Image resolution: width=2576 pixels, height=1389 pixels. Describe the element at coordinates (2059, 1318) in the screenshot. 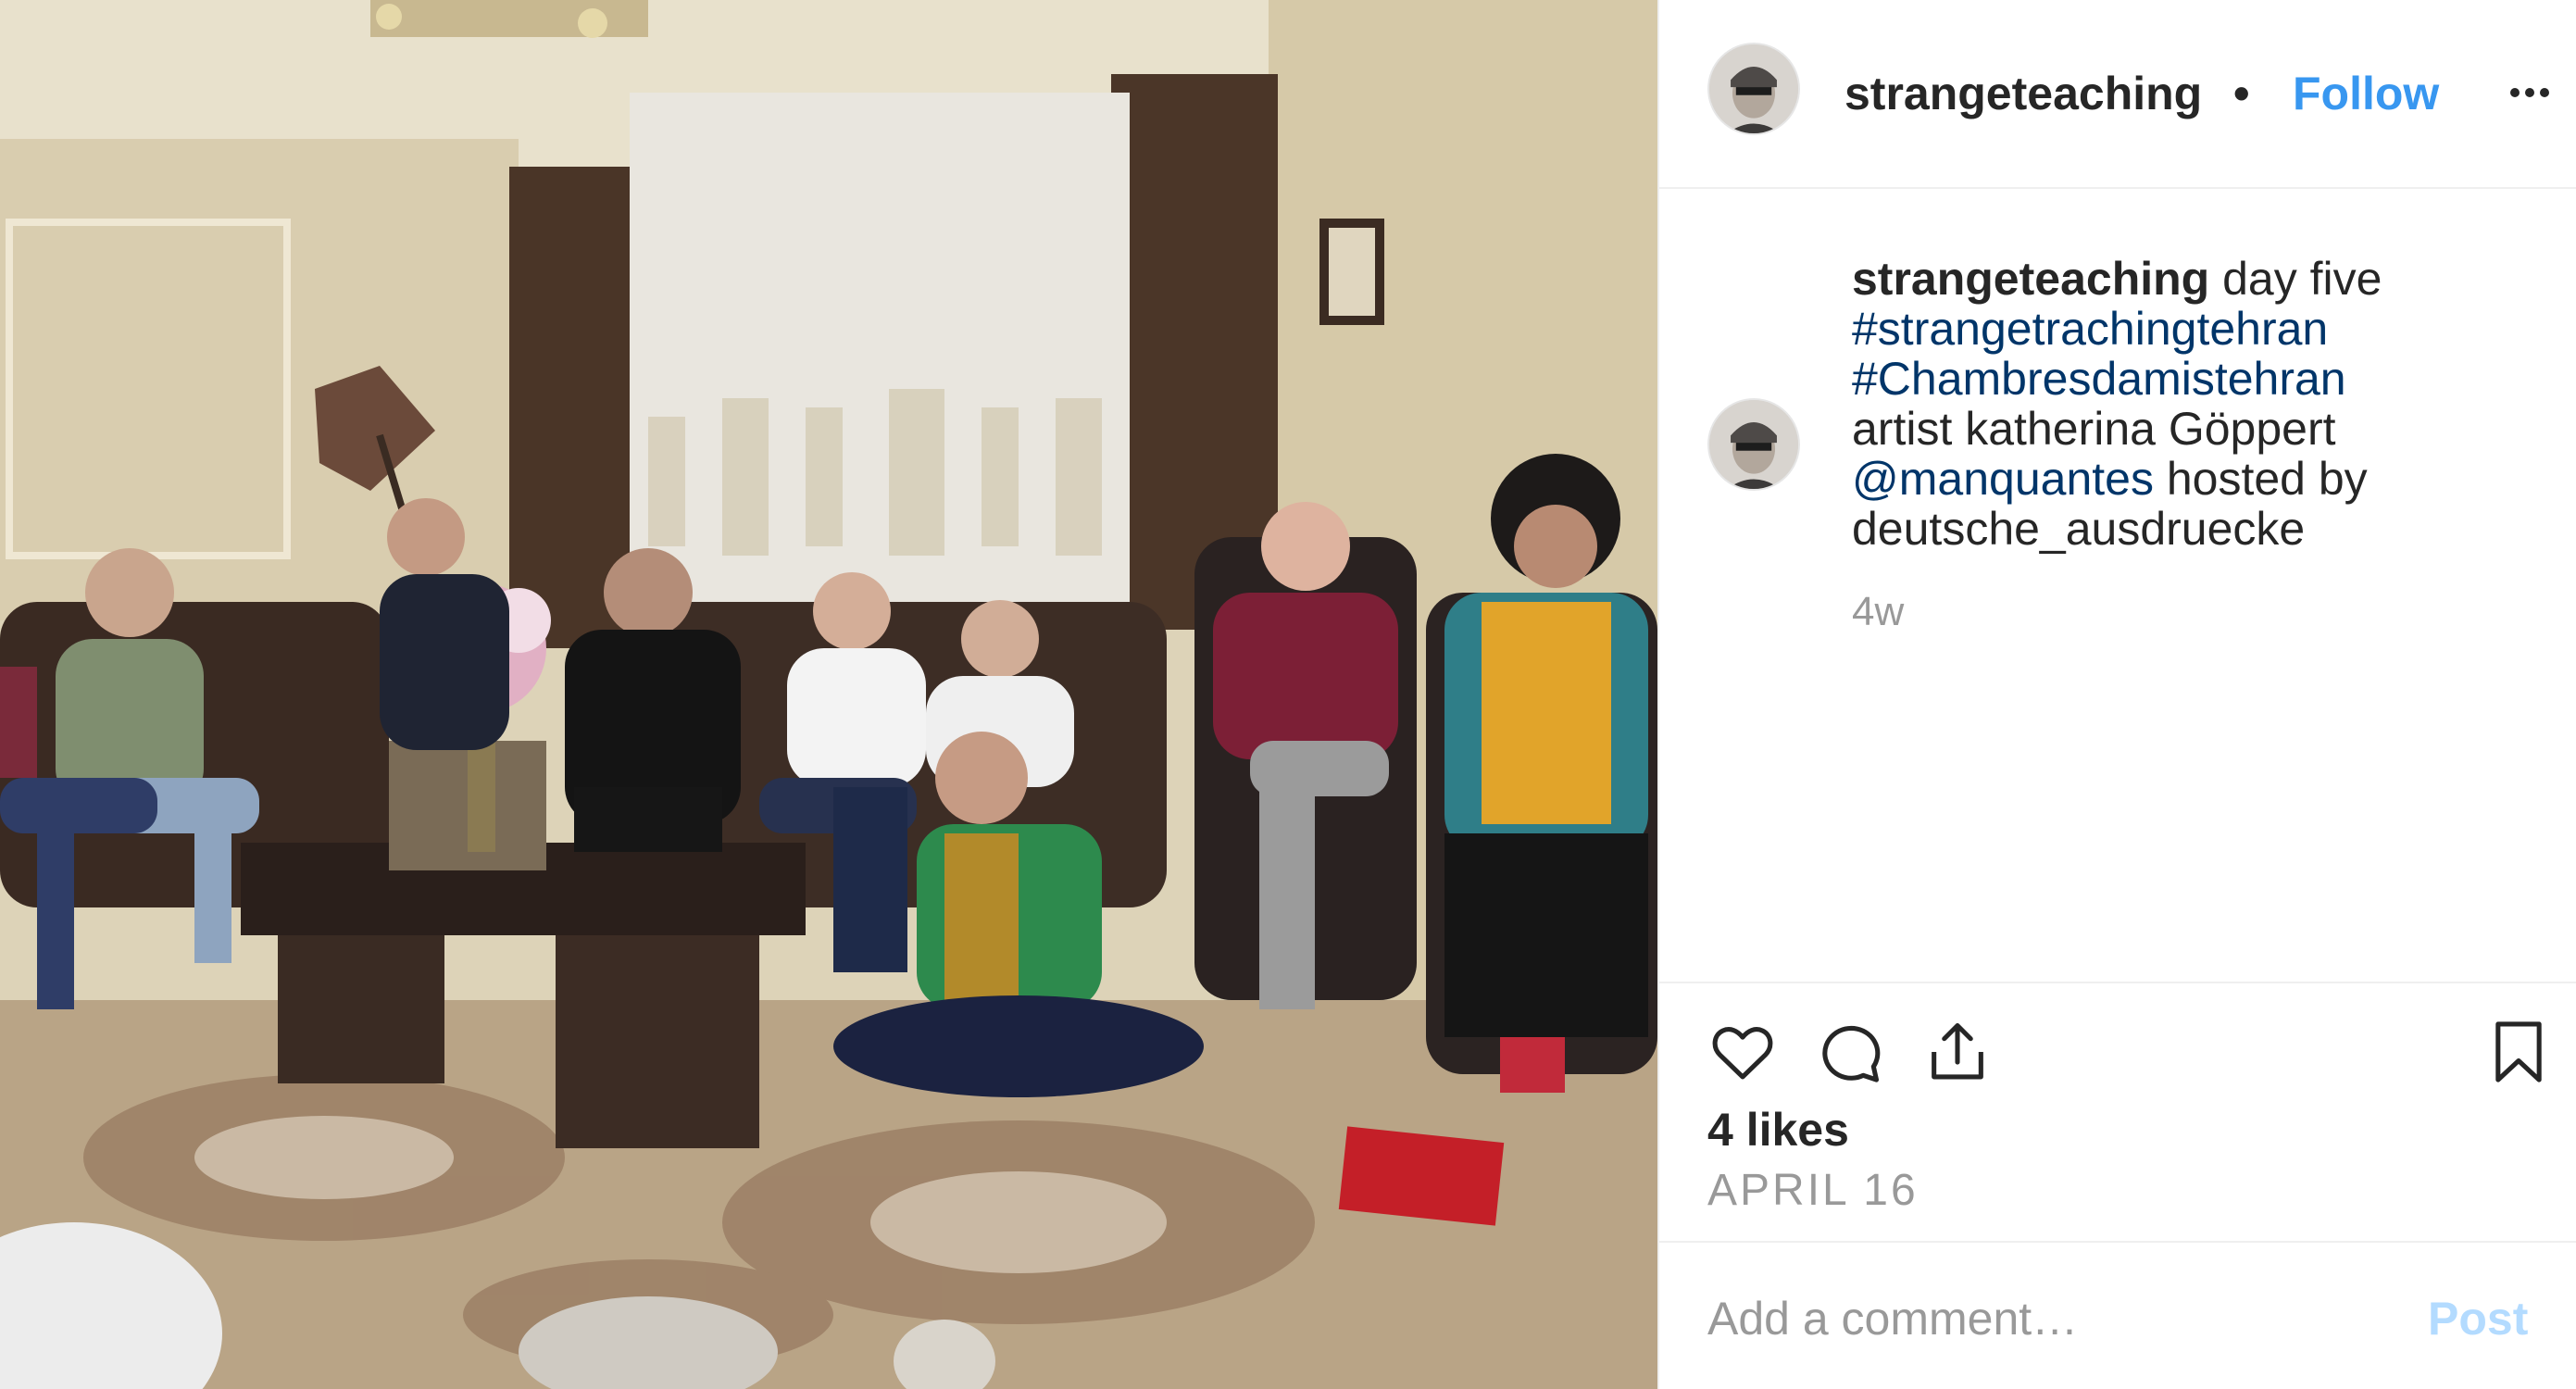

I see `comment-input` at that location.